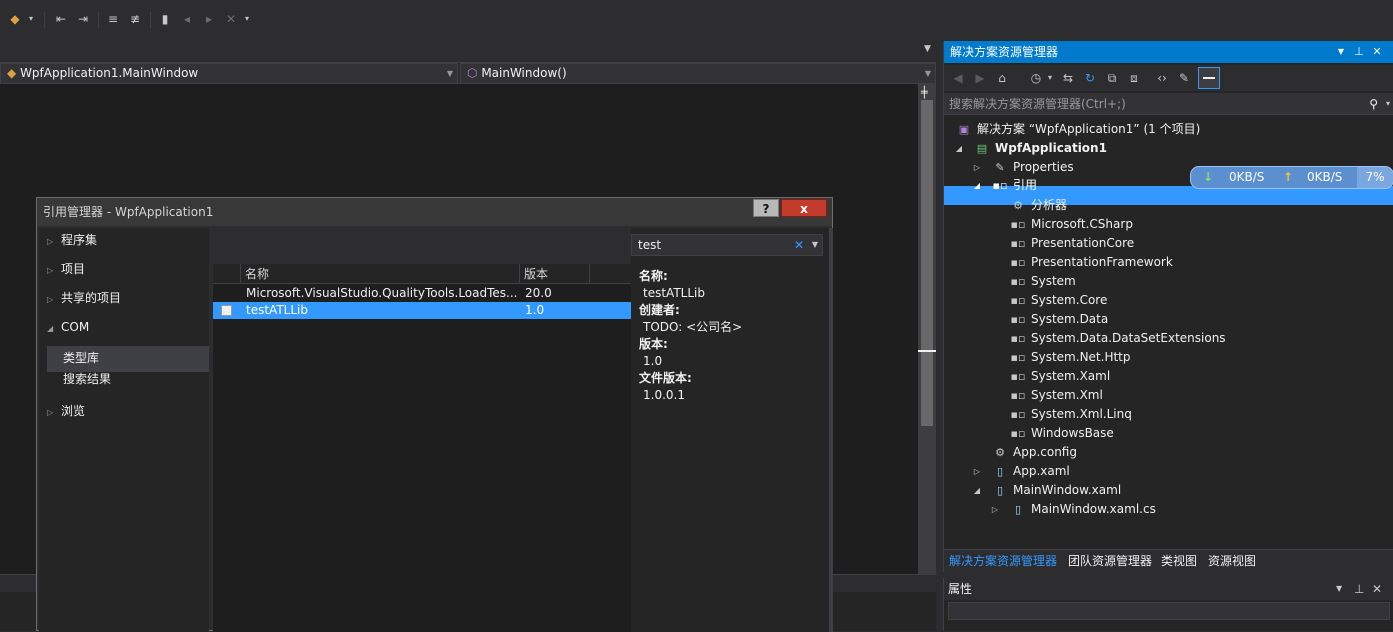 The image size is (1393, 632). I want to click on indent-icon: ⇥, so click(83, 19).